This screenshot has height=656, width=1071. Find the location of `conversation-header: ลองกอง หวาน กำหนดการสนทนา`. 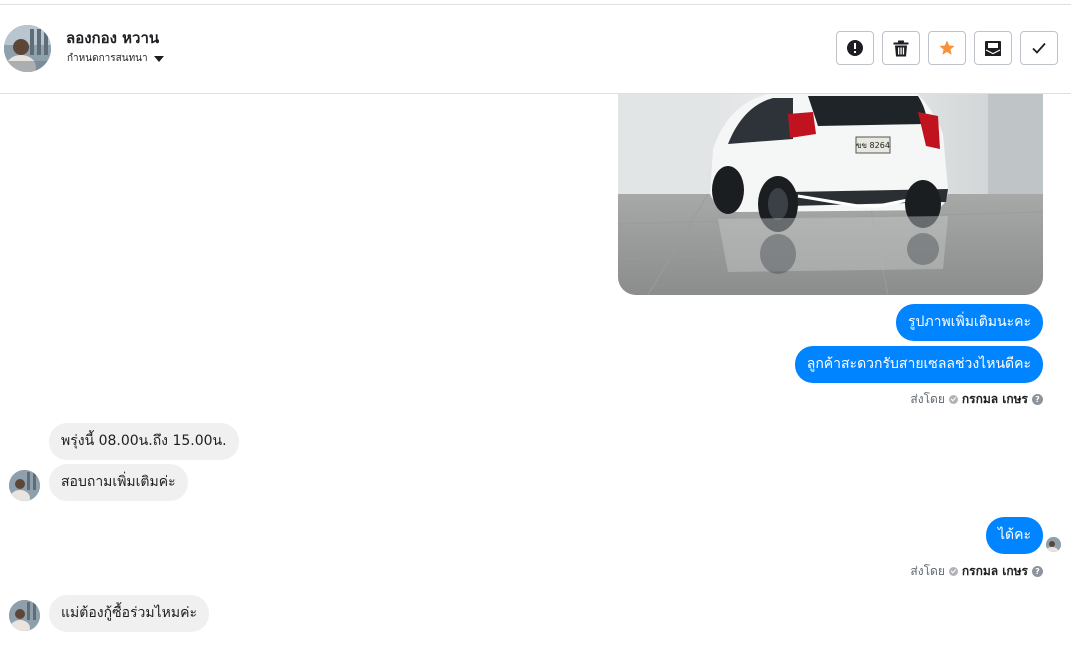

conversation-header: ลองกอง หวาน กำหนดการสนทนา is located at coordinates (535, 49).